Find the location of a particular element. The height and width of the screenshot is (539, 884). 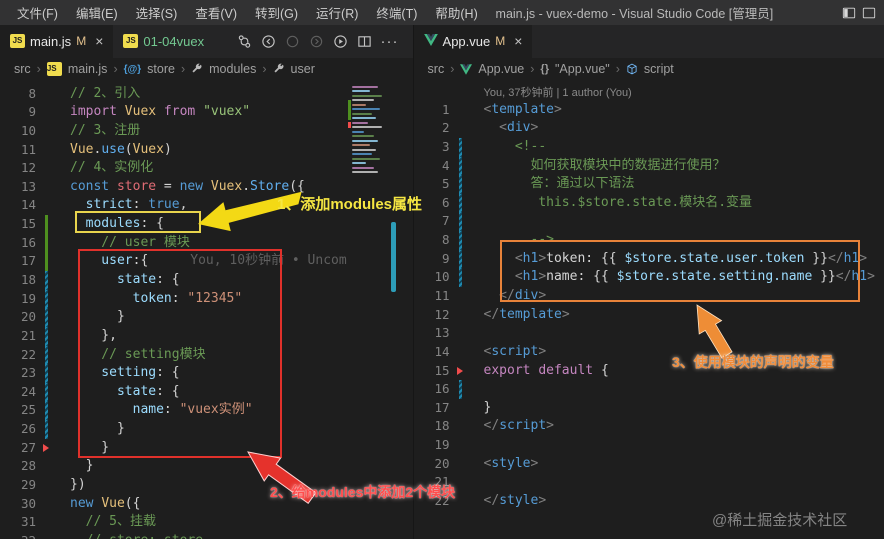

code-line: 6 this.$store.state.模块名.变量 is located at coordinates (649, 203).